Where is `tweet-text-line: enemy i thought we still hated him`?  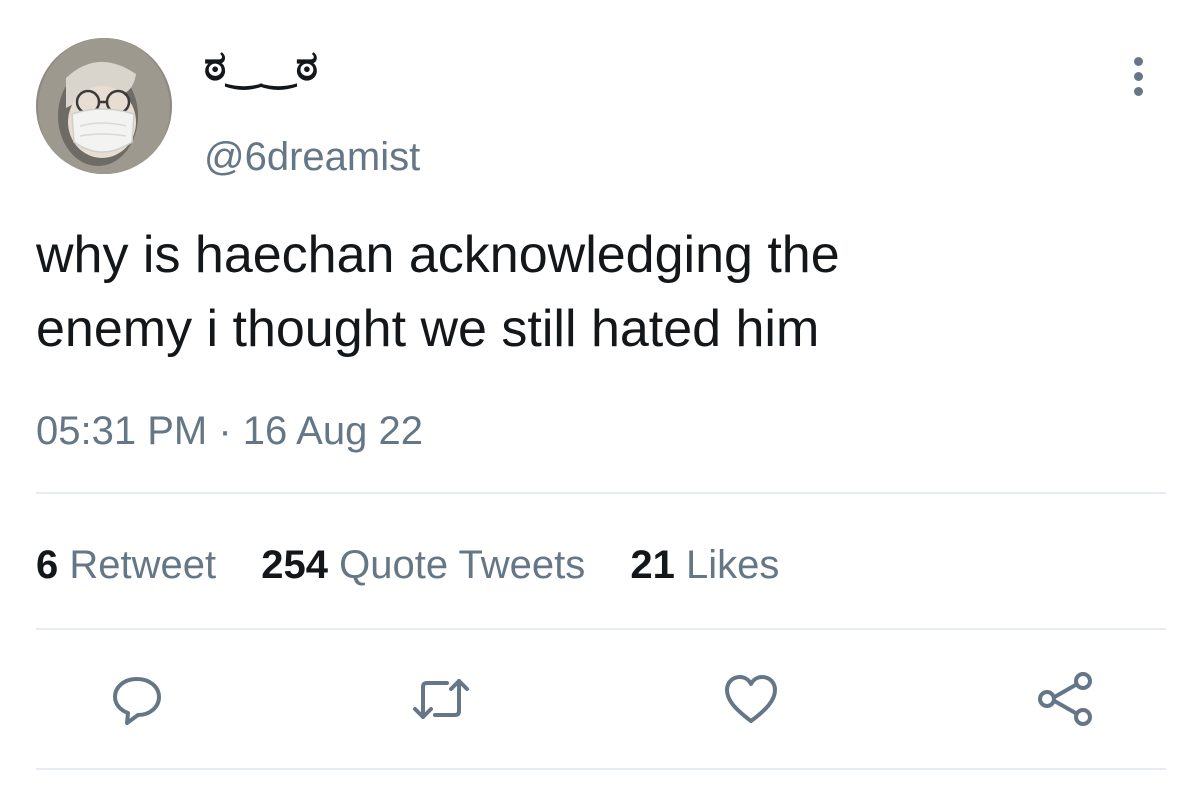 tweet-text-line: enemy i thought we still hated him is located at coordinates (428, 329).